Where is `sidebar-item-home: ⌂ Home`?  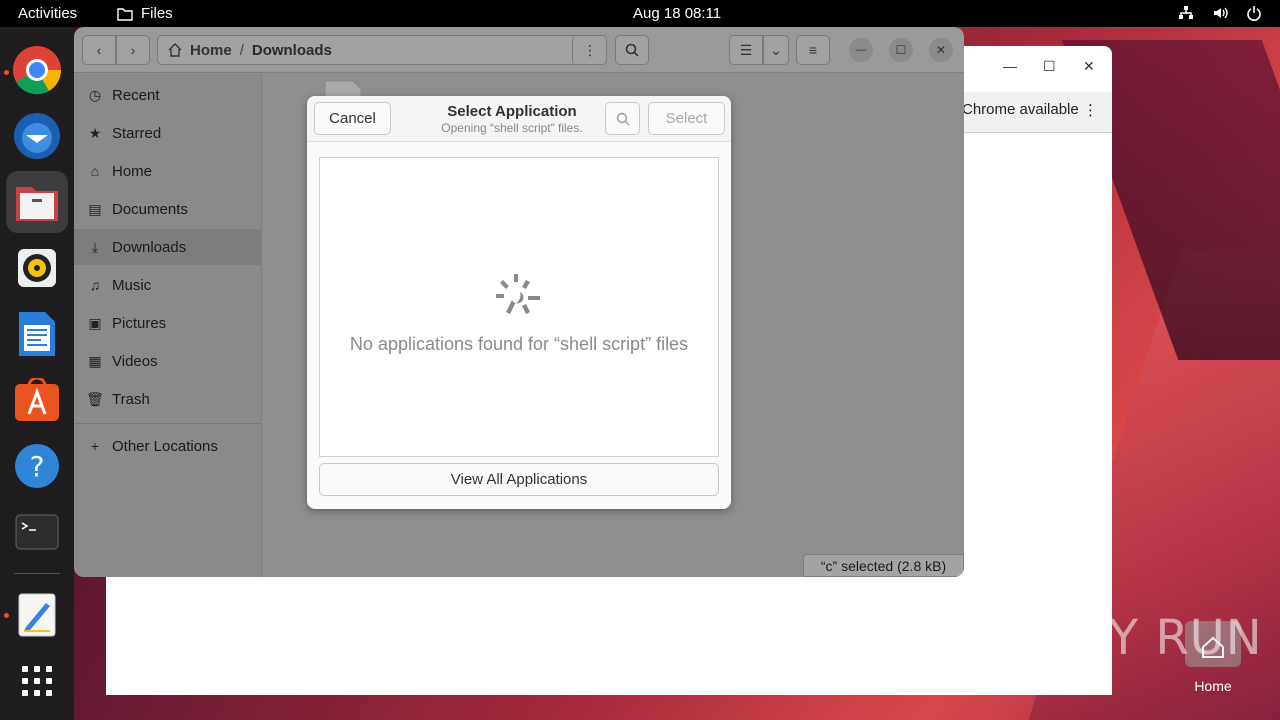
sidebar-item-home: ⌂ Home is located at coordinates (168, 171).